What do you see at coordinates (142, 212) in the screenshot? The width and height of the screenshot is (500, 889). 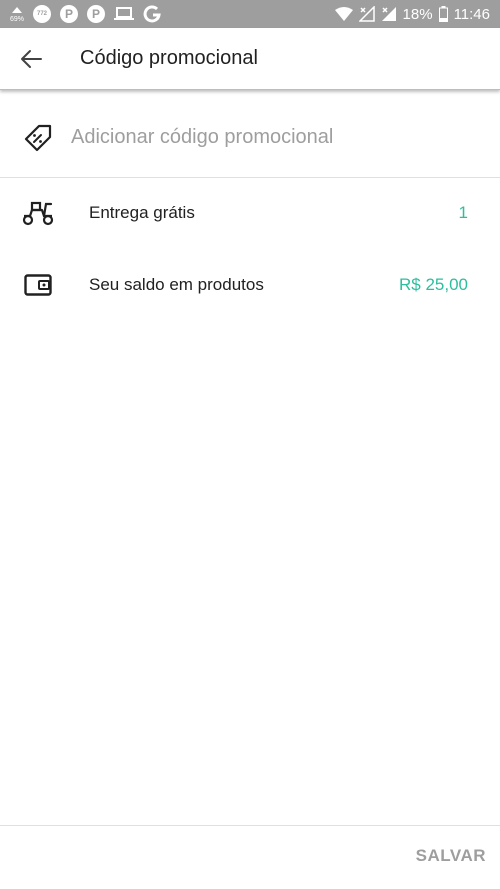 I see `free-delivery-label: Entrega grátis` at bounding box center [142, 212].